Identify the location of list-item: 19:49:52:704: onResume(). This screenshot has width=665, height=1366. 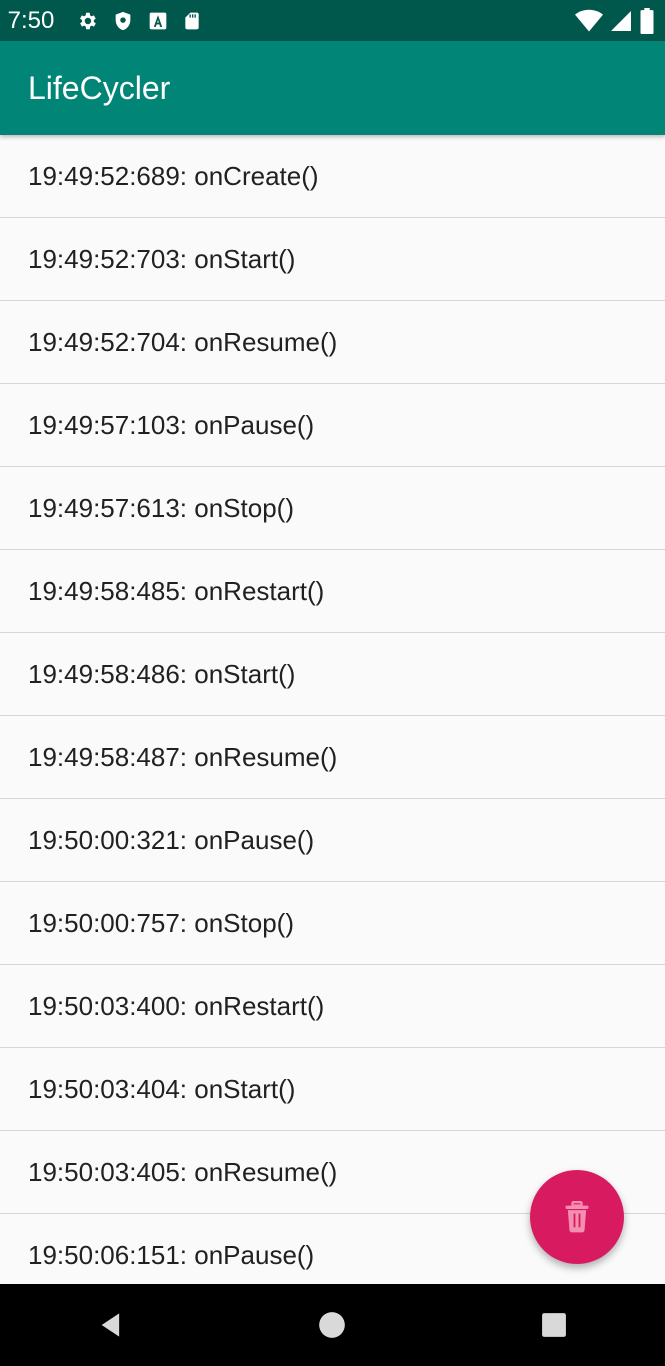
(332, 342).